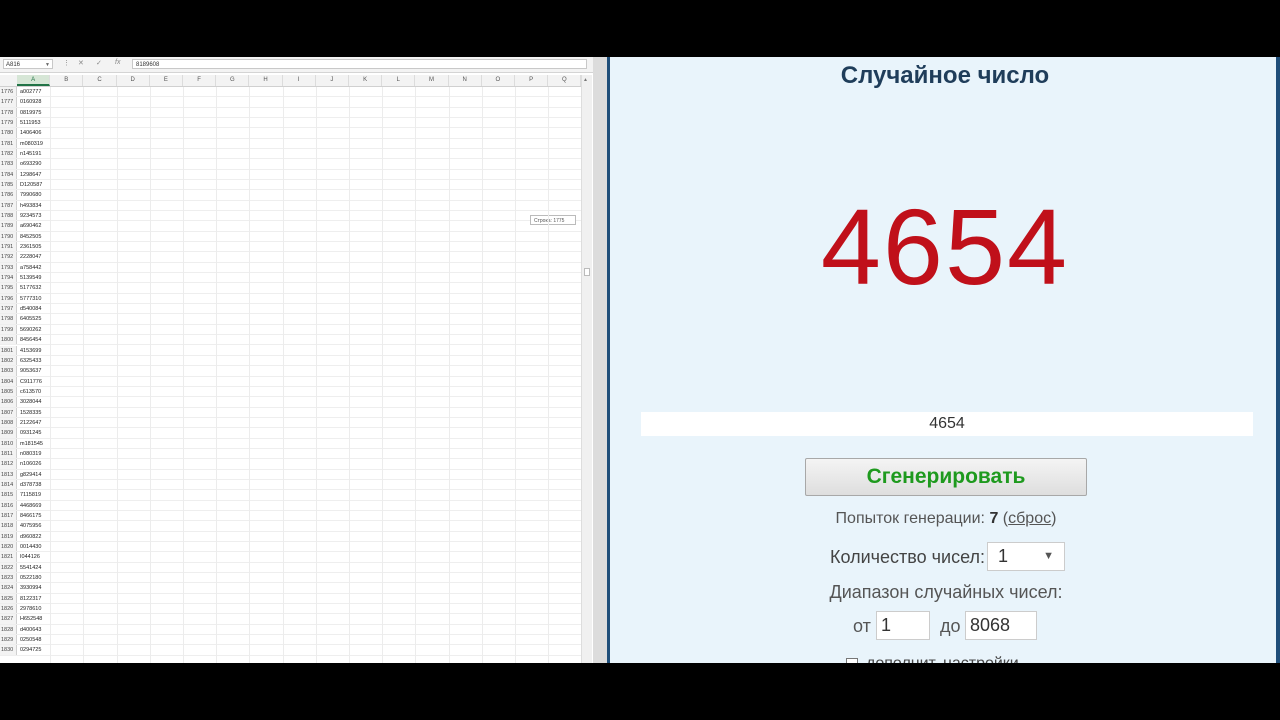 This screenshot has width=1280, height=720. I want to click on column-header: H, so click(266, 80).